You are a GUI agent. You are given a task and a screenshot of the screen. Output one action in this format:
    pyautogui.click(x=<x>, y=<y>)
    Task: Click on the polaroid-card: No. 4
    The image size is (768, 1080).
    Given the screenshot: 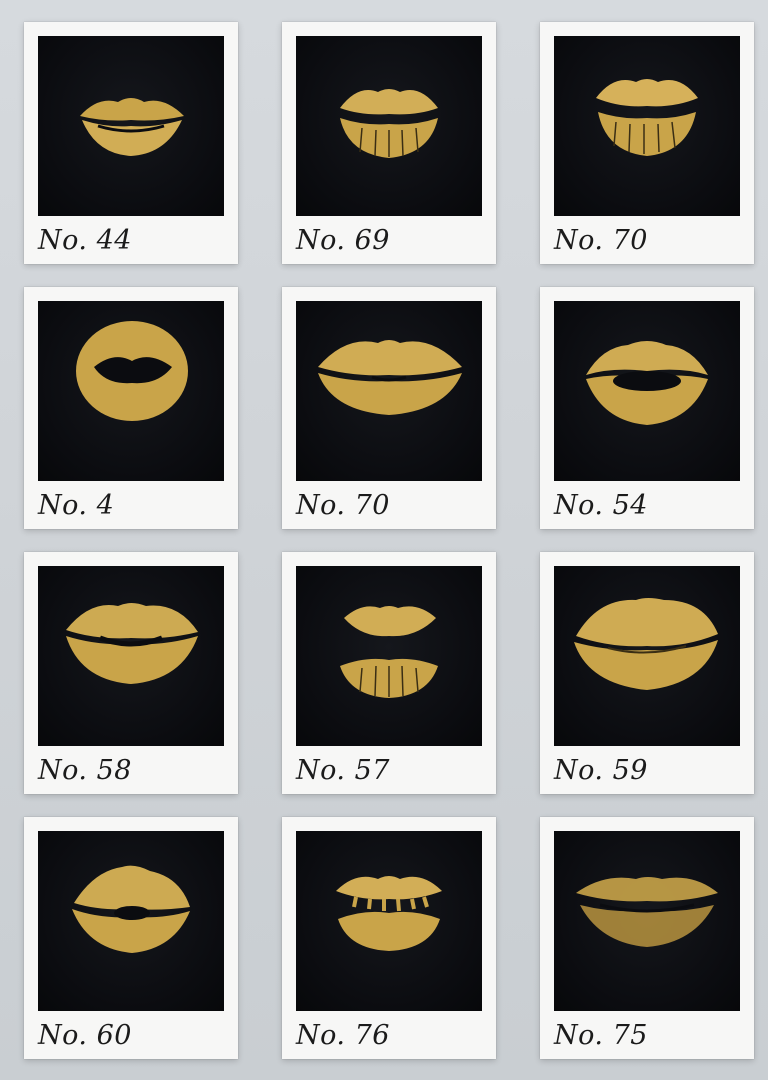 What is the action you would take?
    pyautogui.click(x=131, y=408)
    